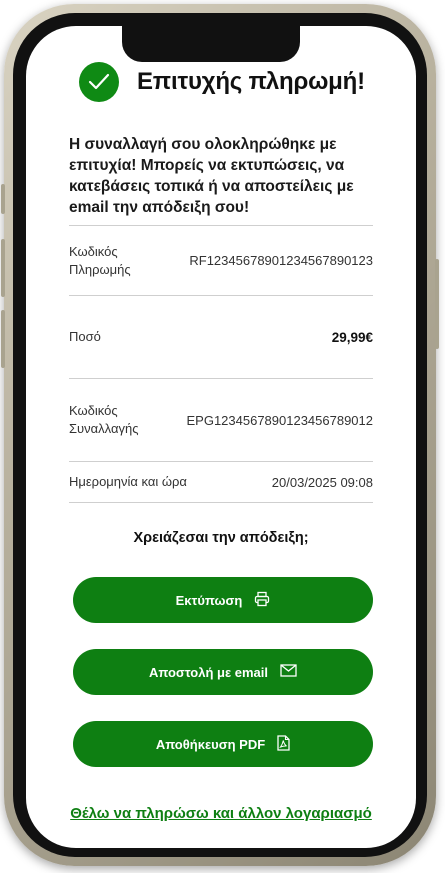  Describe the element at coordinates (209, 600) in the screenshot. I see `print-button-label: Εκτύπωση` at that location.